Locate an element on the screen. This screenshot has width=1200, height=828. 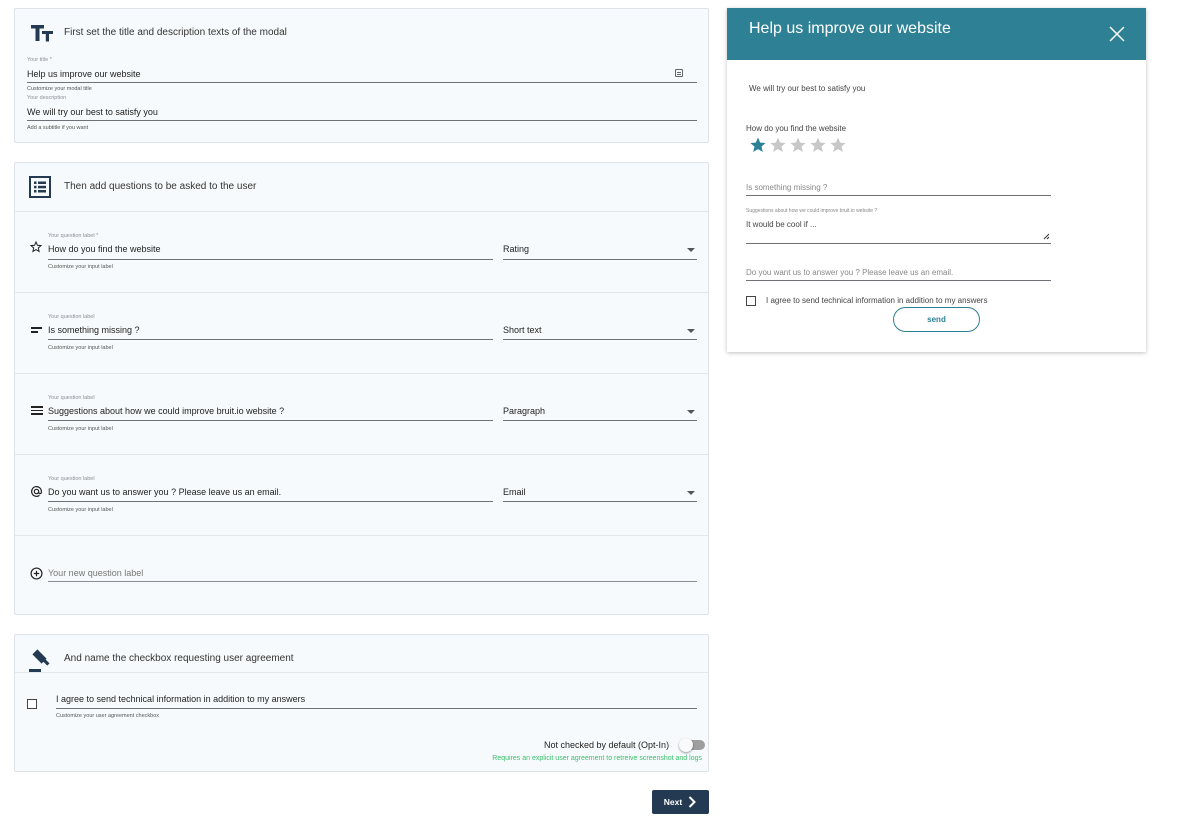
star-filled-icon is located at coordinates (758, 145).